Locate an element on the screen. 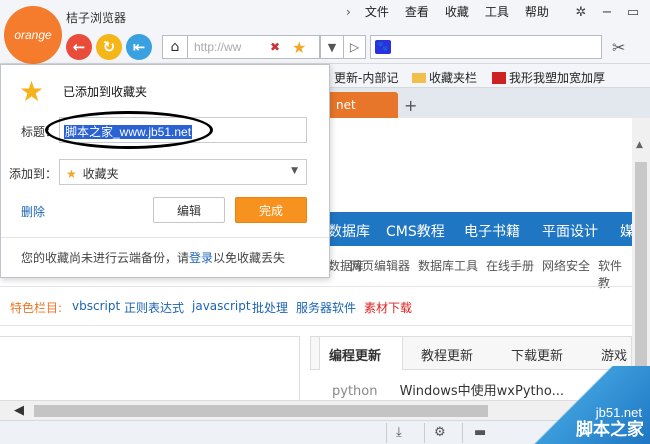 The height and width of the screenshot is (444, 650). vertical-scrollbar: ▲ is located at coordinates (641, 259).